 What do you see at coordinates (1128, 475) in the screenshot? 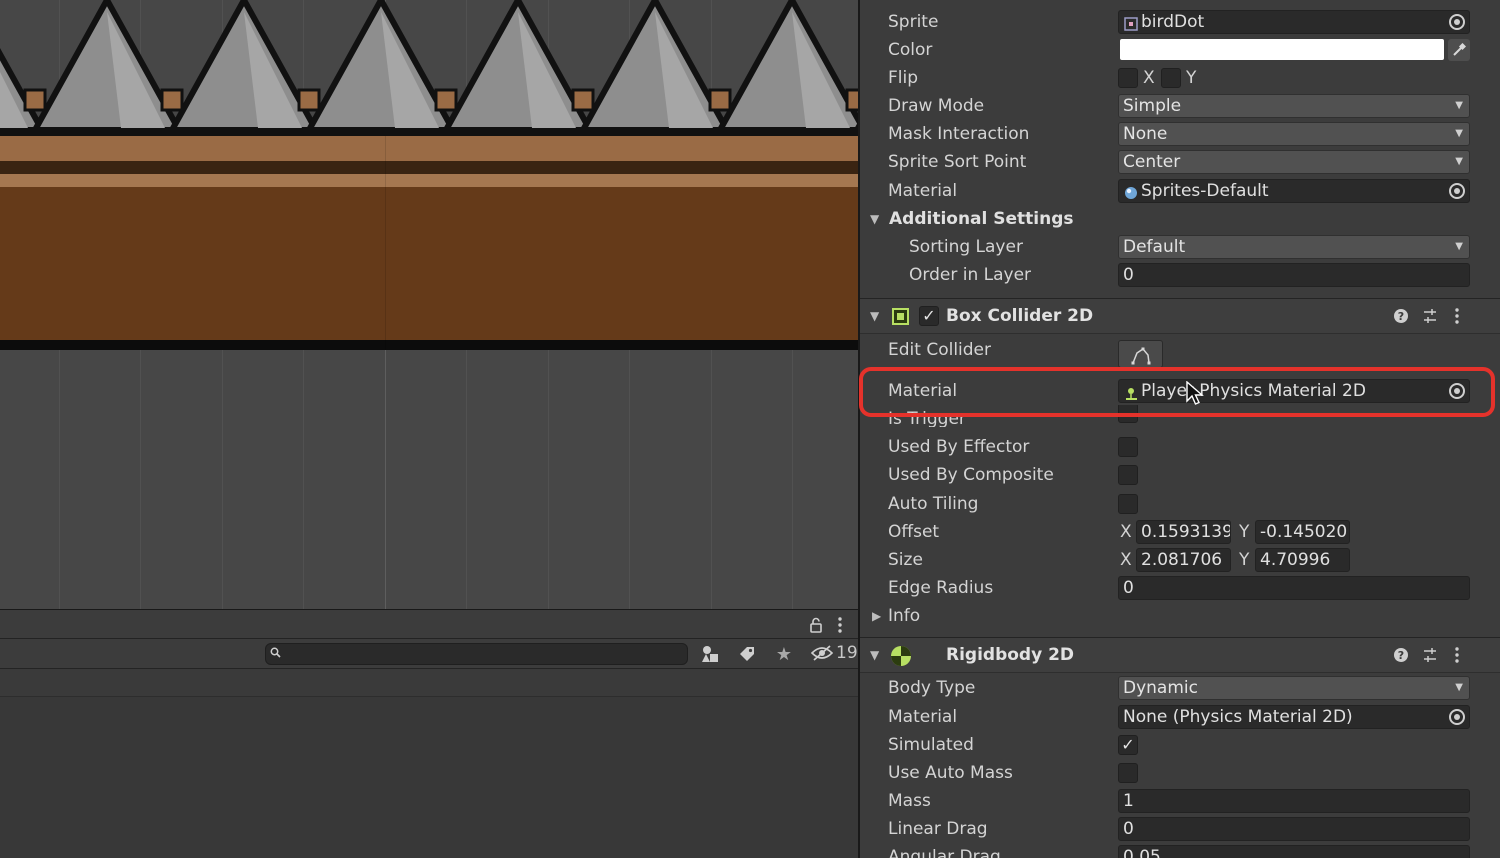
I see `used-by-composite-checkbox` at bounding box center [1128, 475].